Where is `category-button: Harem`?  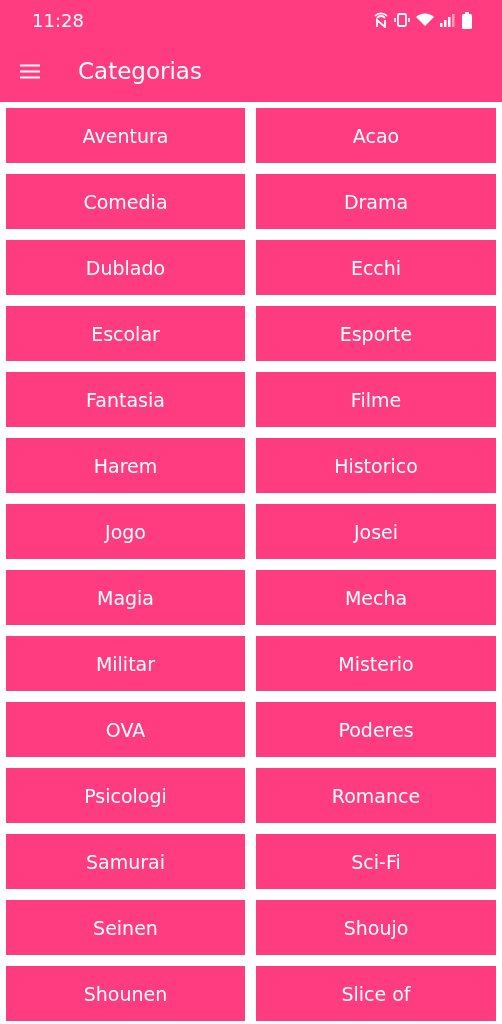 category-button: Harem is located at coordinates (125, 465).